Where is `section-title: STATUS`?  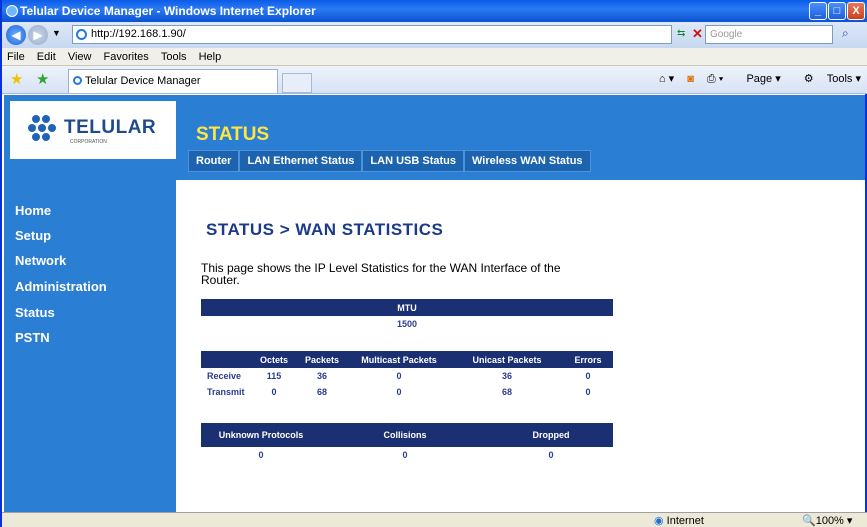 section-title: STATUS is located at coordinates (233, 134).